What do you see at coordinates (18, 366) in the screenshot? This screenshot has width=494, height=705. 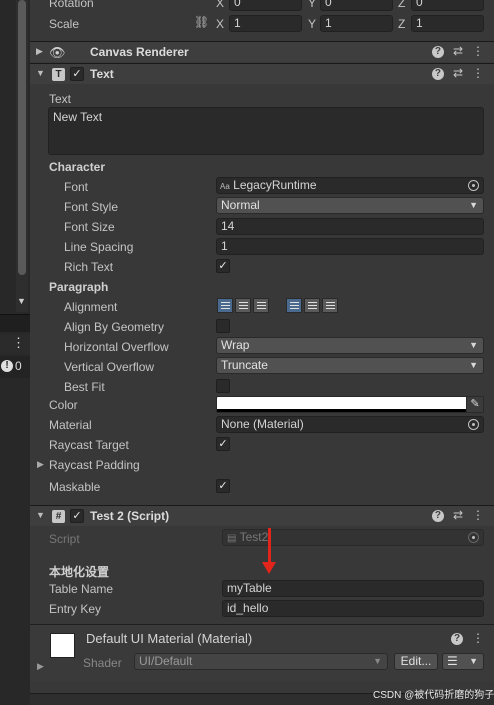 I see `warning-count: 0` at bounding box center [18, 366].